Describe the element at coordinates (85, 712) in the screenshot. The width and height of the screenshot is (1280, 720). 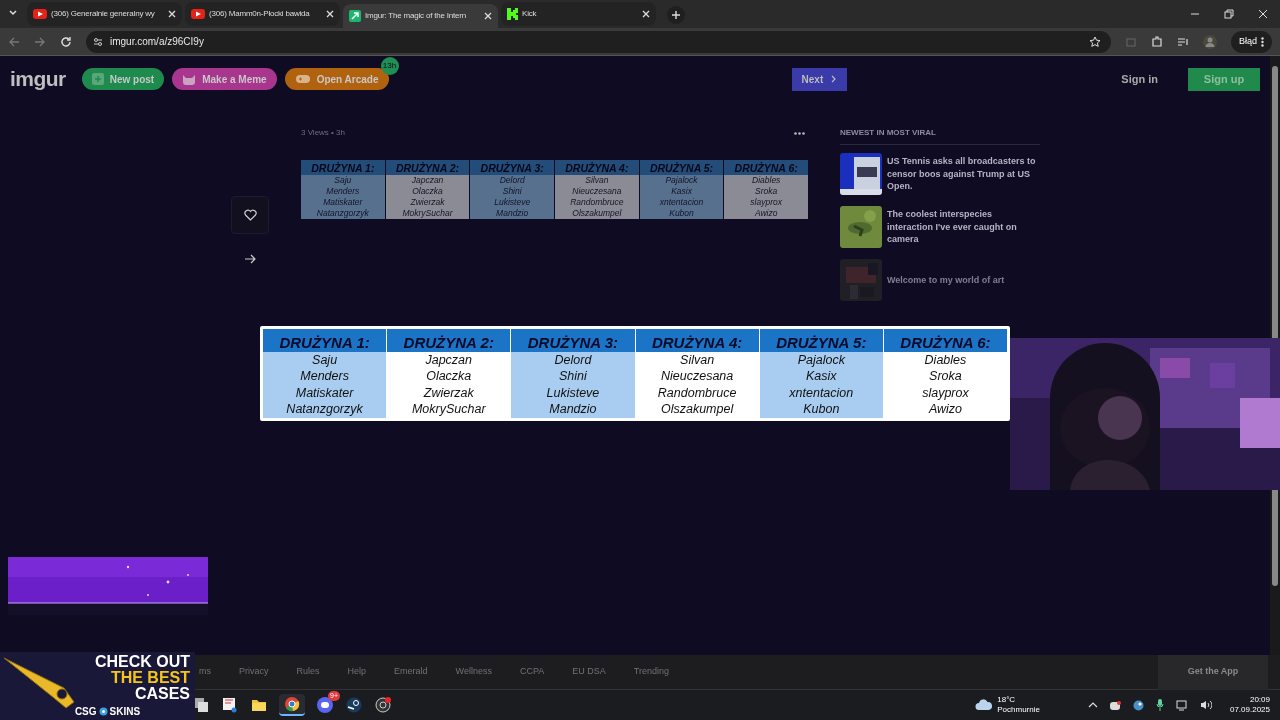
I see `brand-text: CSG` at that location.